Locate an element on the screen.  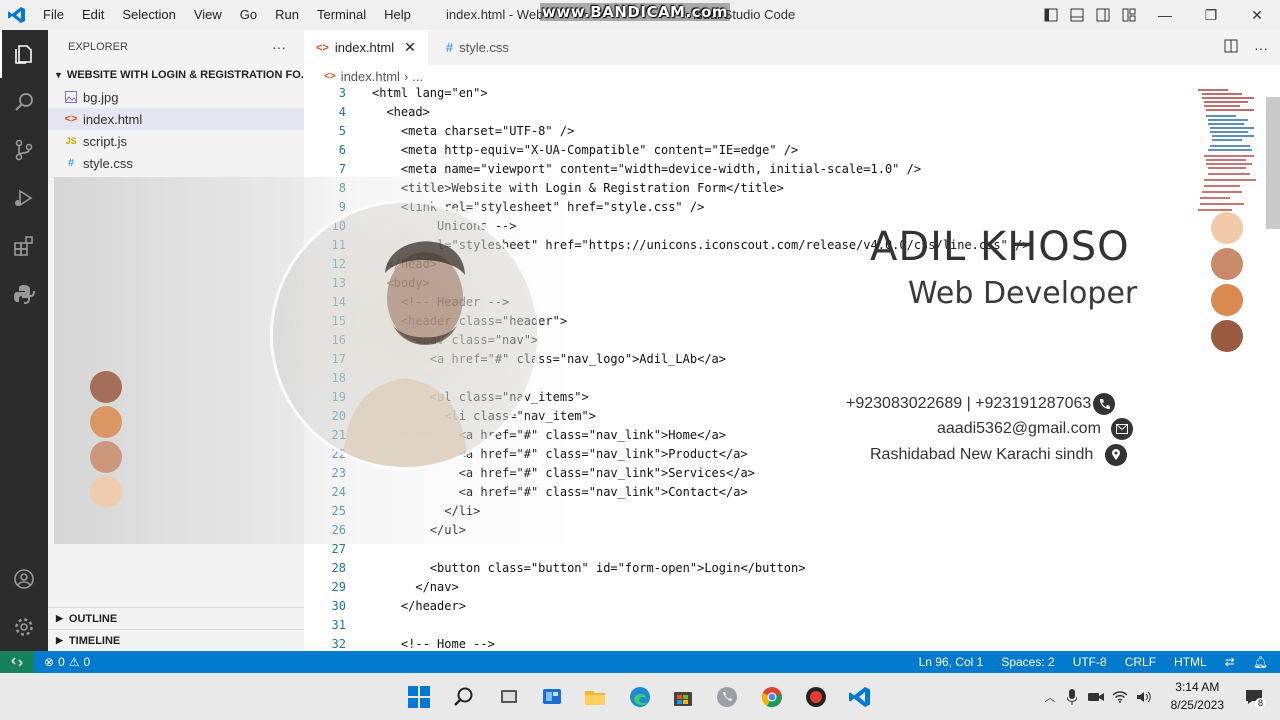
cursor-position: Ln 96, Col 1 is located at coordinates (951, 662).